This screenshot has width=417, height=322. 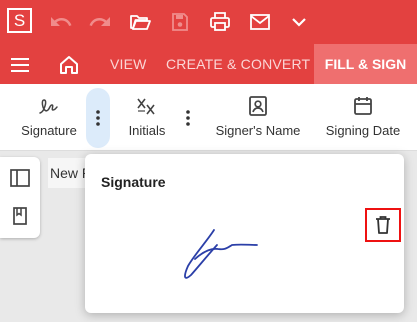 I want to click on initials-tool: Initials, so click(x=147, y=117).